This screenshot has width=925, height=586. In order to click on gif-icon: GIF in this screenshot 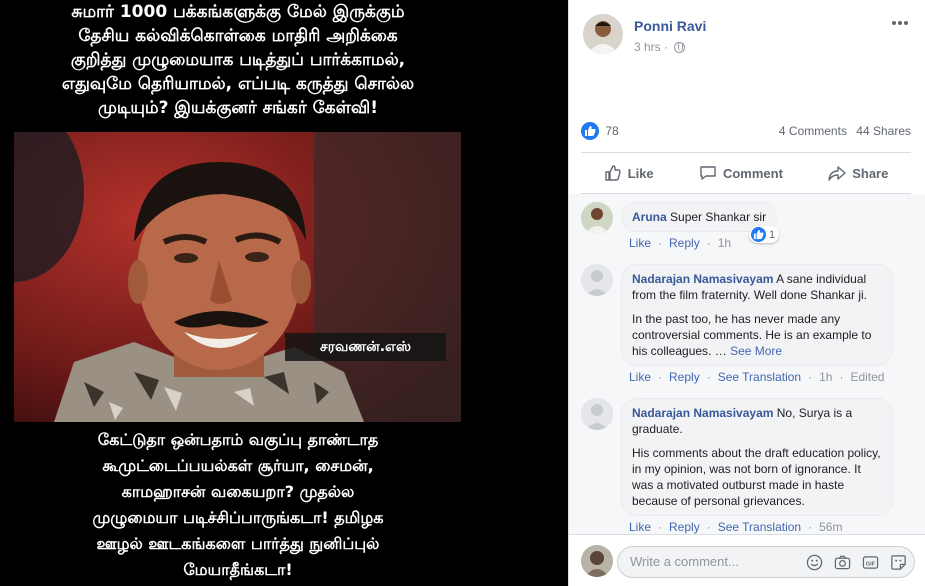, I will do `click(871, 563)`.